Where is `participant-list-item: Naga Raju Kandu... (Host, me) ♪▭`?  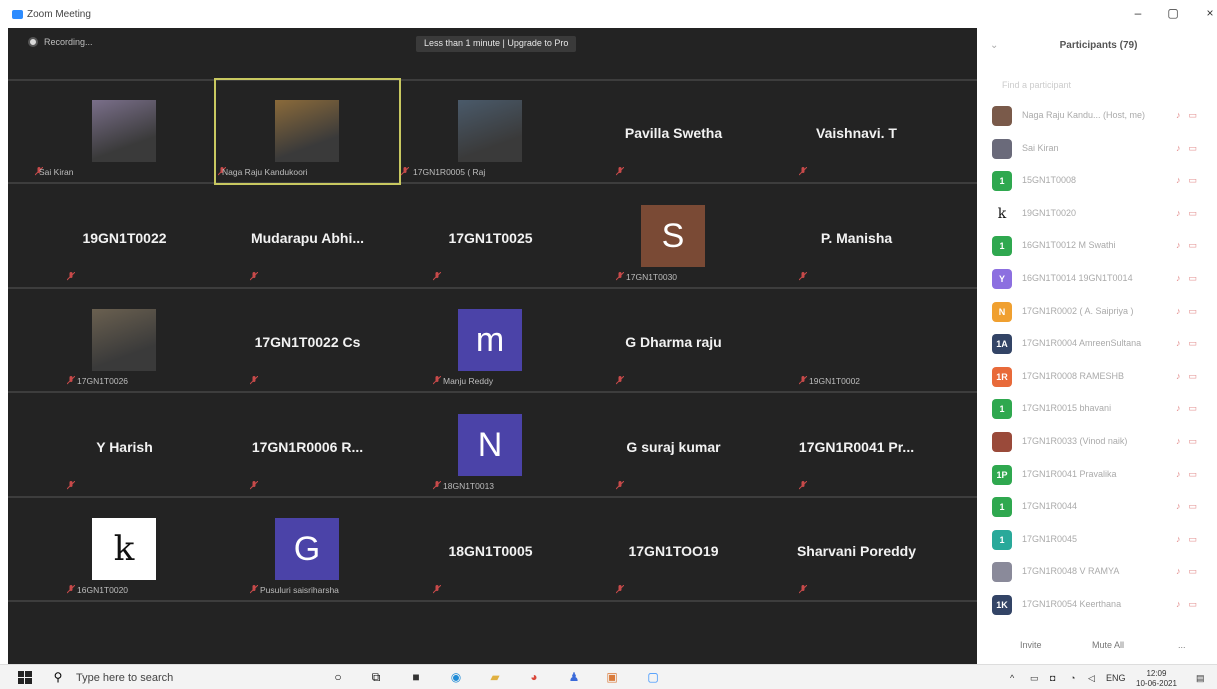 participant-list-item: Naga Raju Kandu... (Host, me) ♪▭ is located at coordinates (1098, 116).